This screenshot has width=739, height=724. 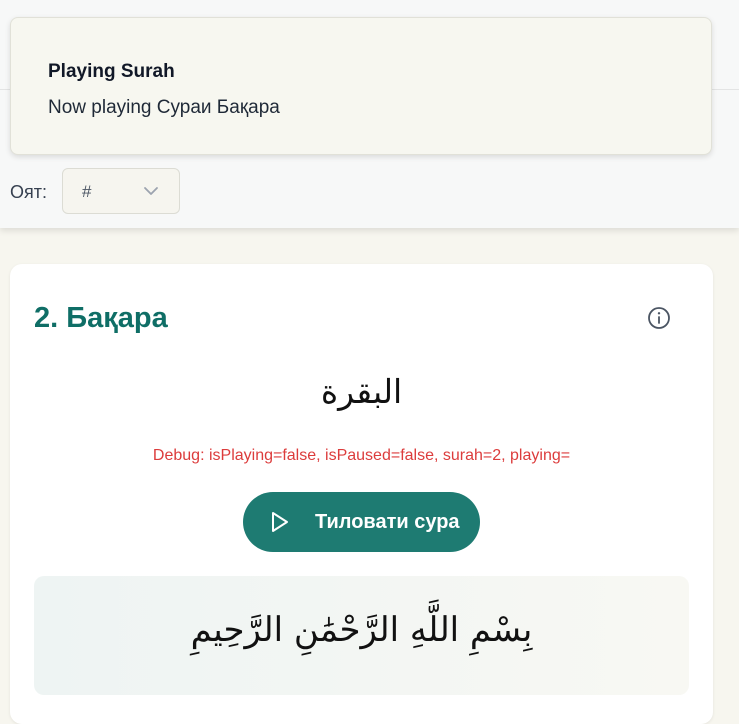 I want to click on toast-message: Now playing Сураи Бақара, so click(x=164, y=107).